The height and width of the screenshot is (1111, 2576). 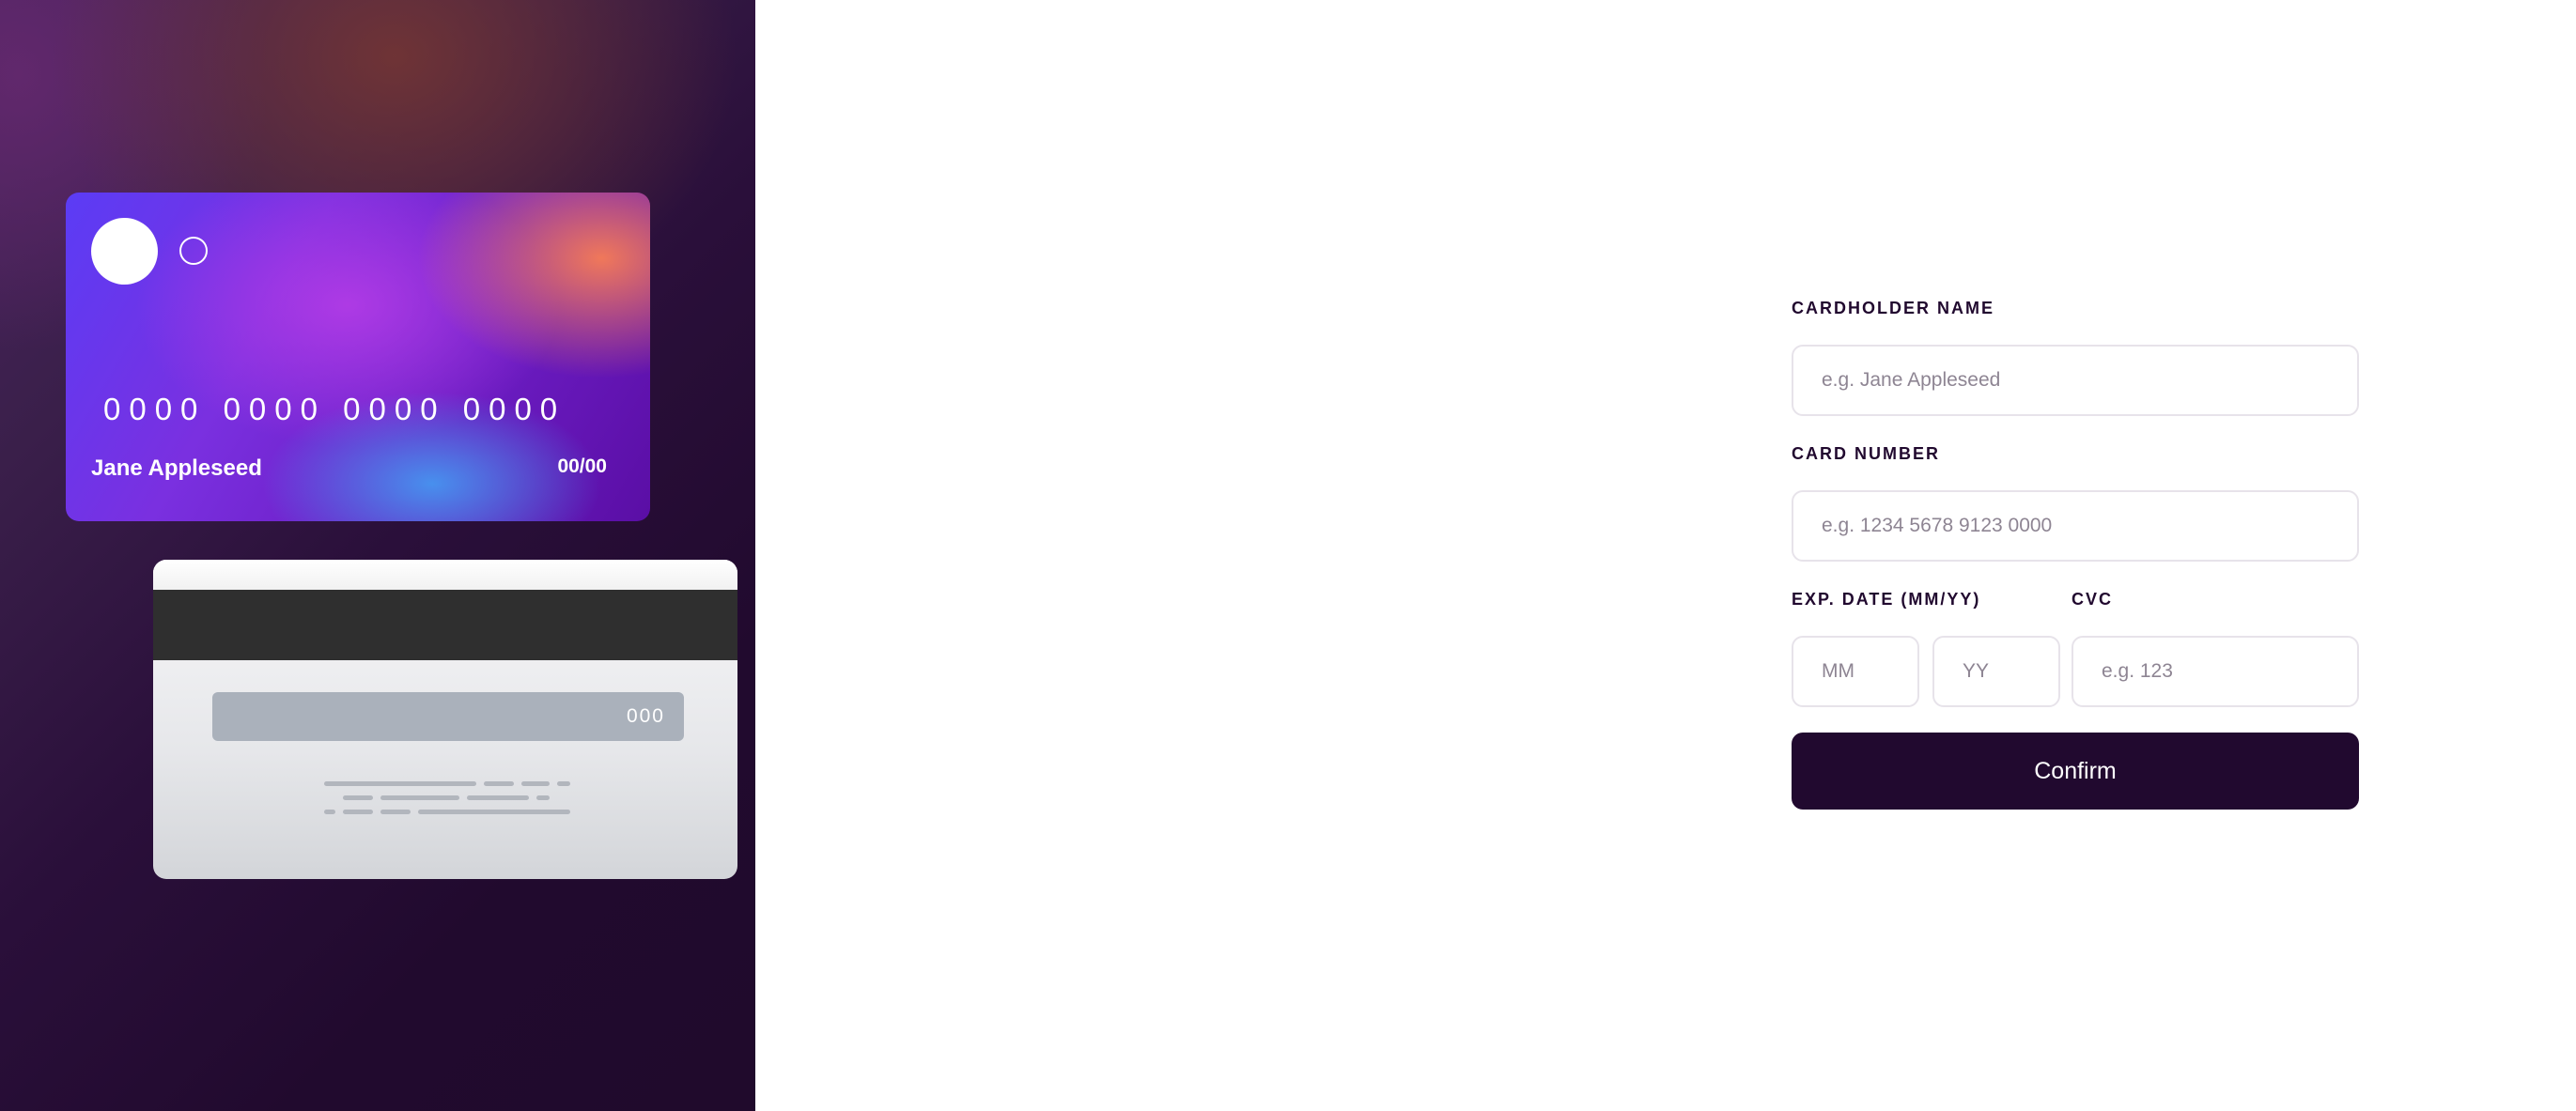 What do you see at coordinates (2076, 526) in the screenshot?
I see `card-number-input` at bounding box center [2076, 526].